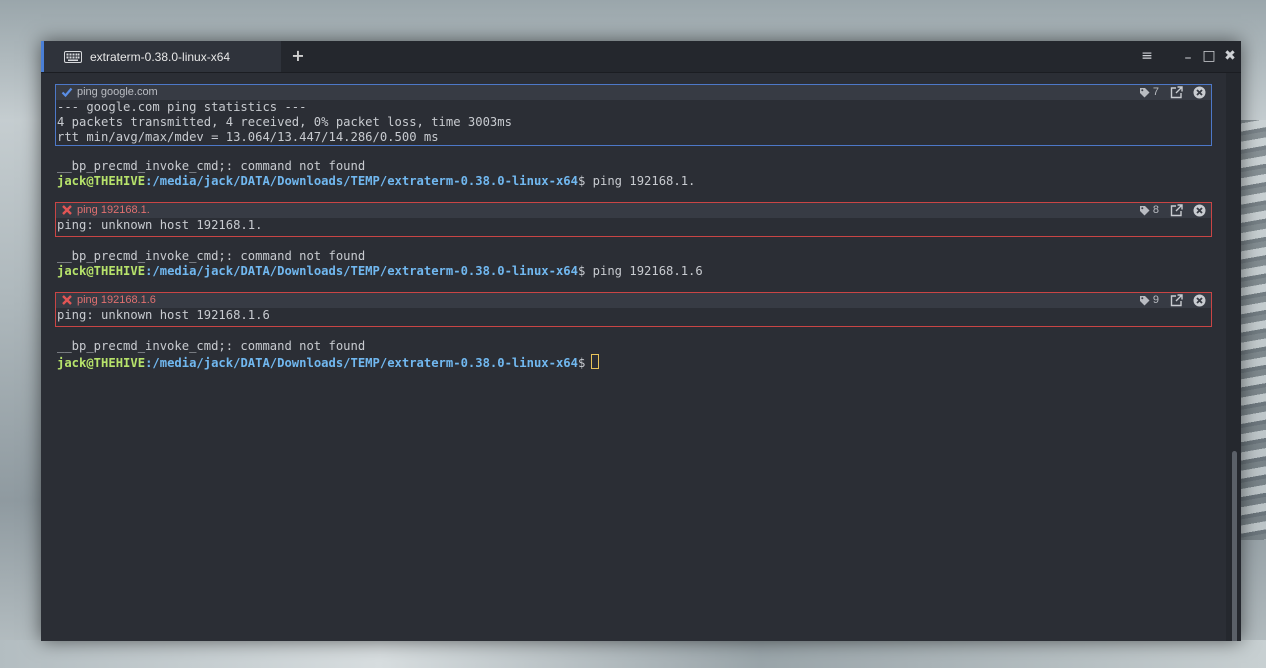 The image size is (1266, 668). I want to click on output-line: --- google.com ping statistics ---, so click(182, 107).